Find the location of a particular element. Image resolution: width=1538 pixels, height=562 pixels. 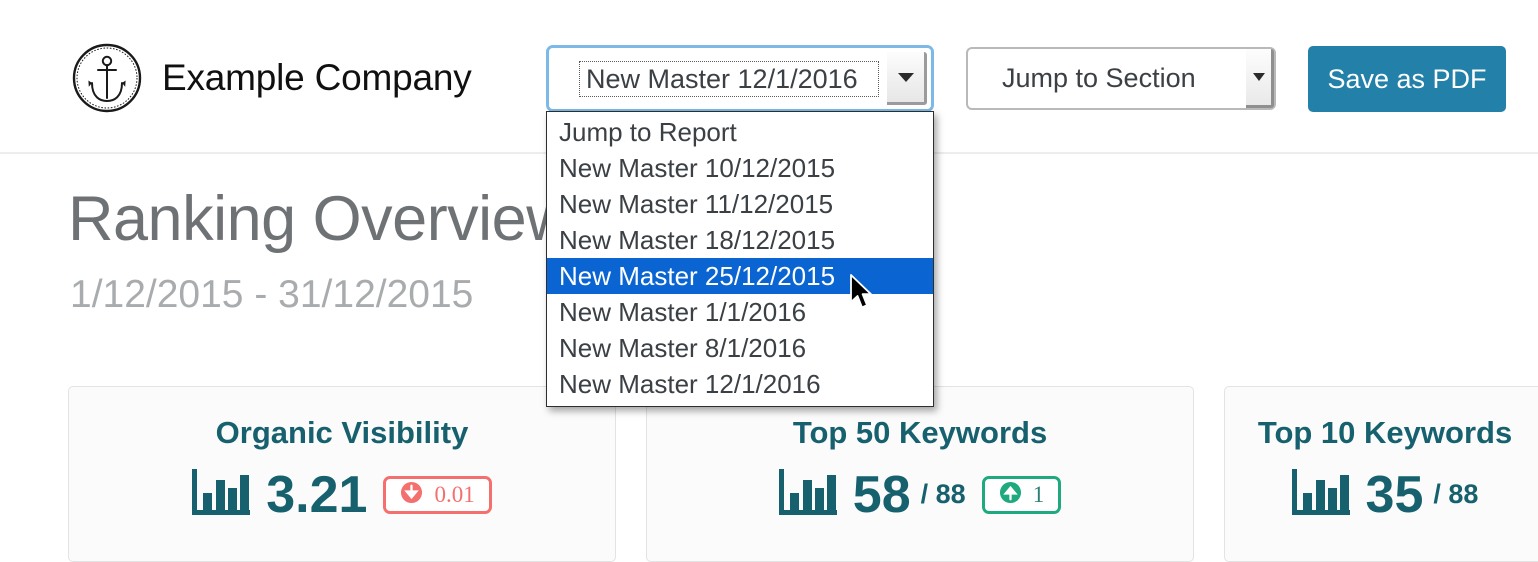

metric-card-title: Organic Visibility is located at coordinates (342, 432).